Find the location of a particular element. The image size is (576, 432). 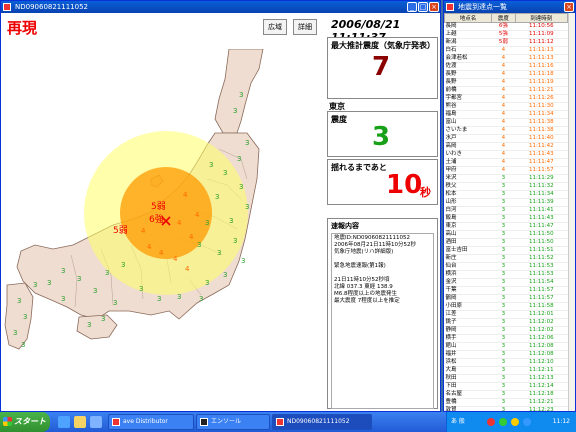

table-row: 山形 3 11:11:39 is located at coordinates (506, 202).